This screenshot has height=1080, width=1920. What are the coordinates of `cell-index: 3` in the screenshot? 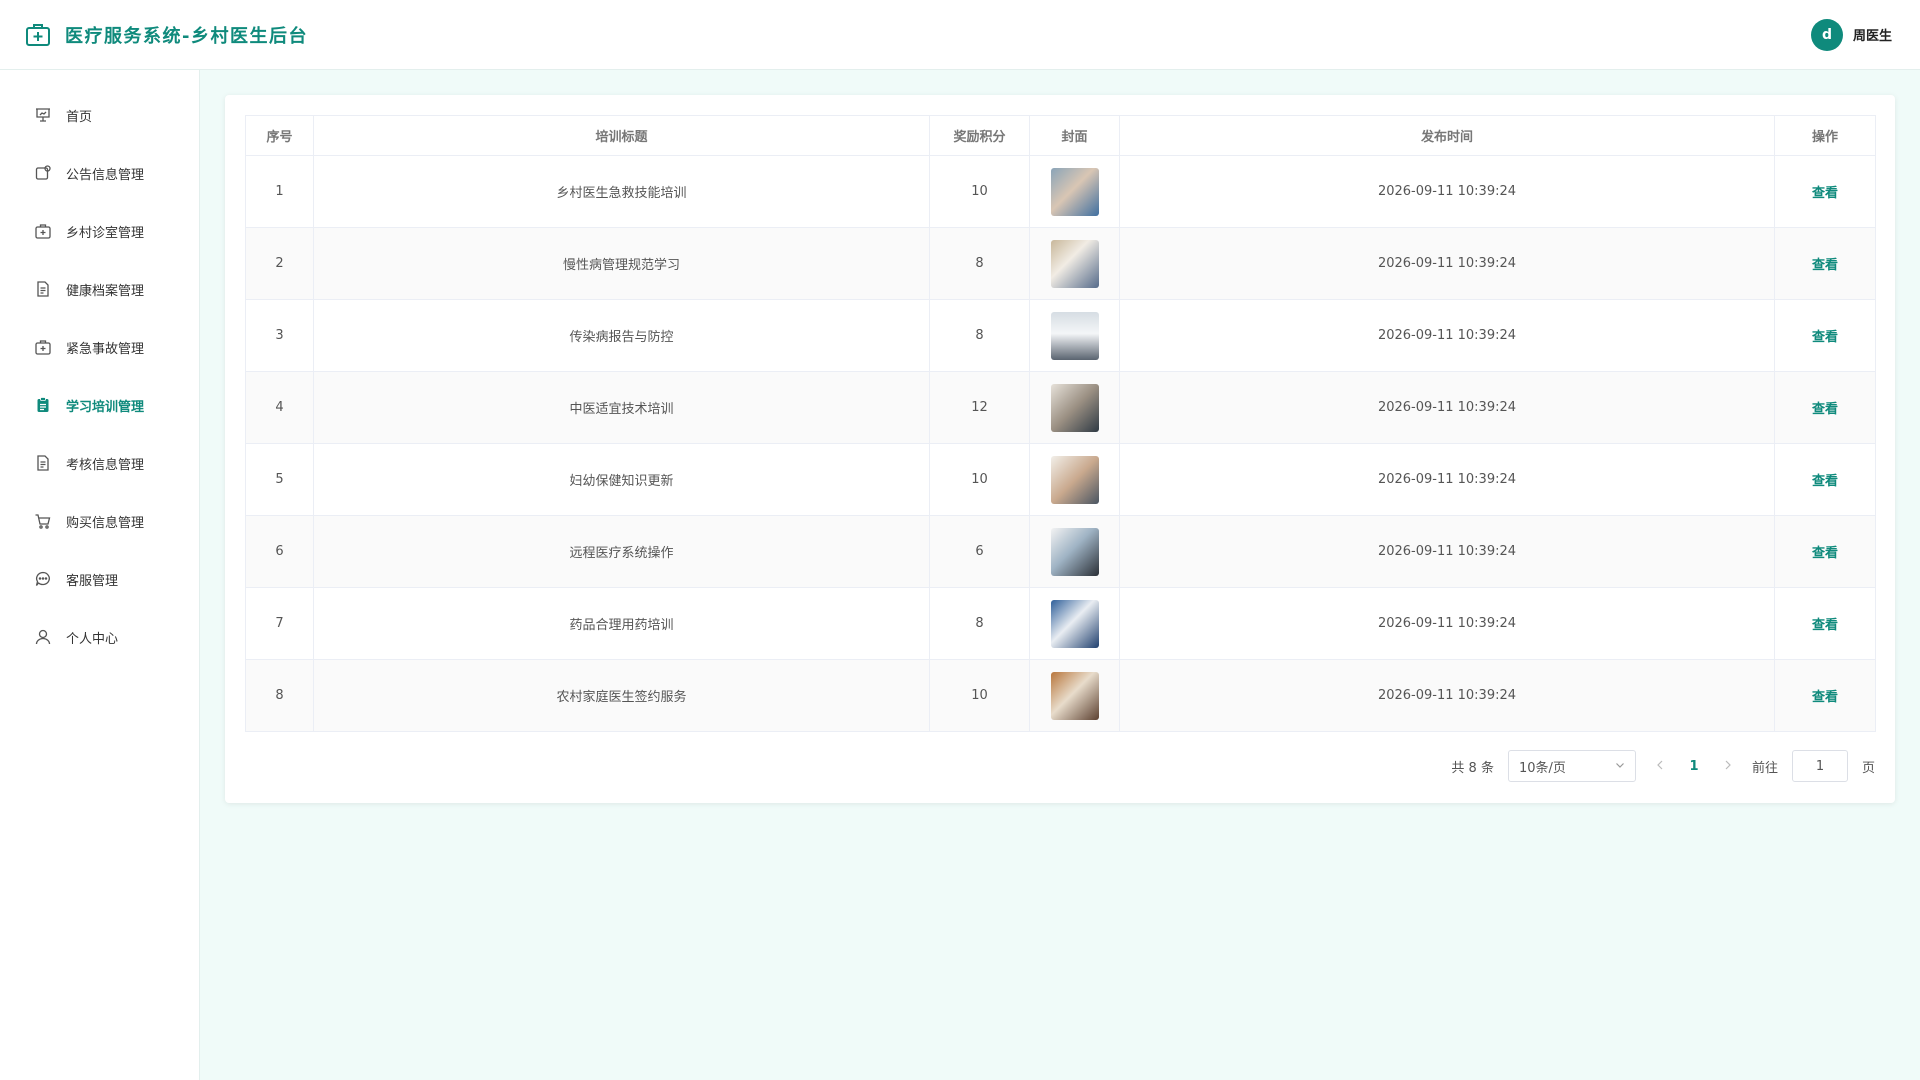 It's located at (279, 335).